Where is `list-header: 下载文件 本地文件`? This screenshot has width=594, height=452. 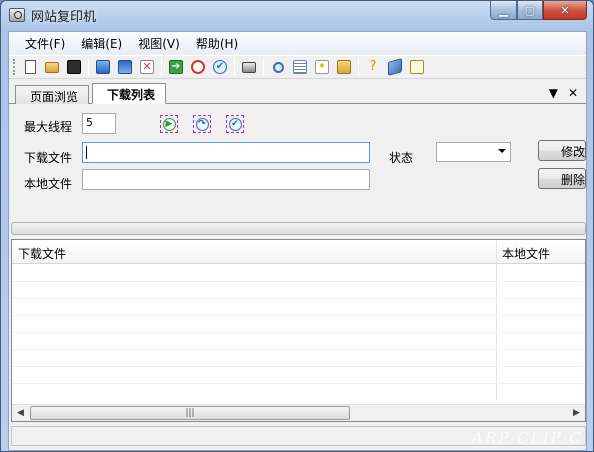
list-header: 下载文件 本地文件 is located at coordinates (298, 252).